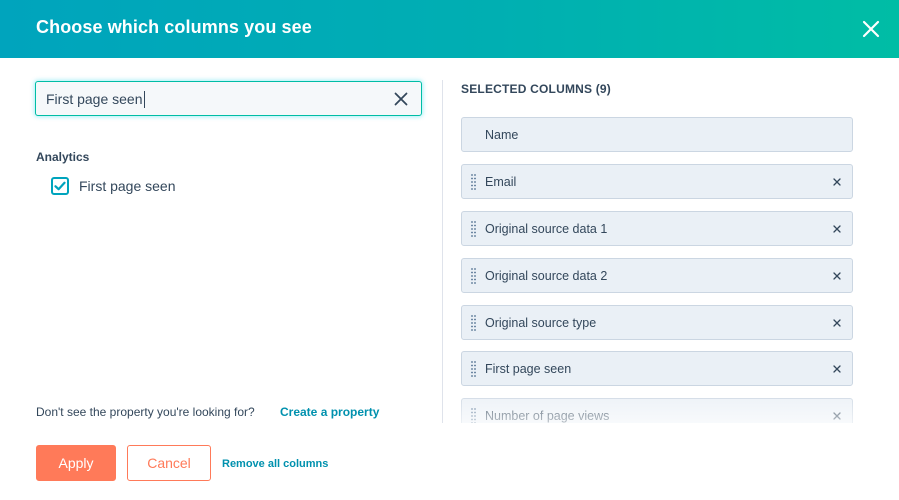 This screenshot has height=500, width=899. What do you see at coordinates (528, 369) in the screenshot?
I see `column-label: First page seen` at bounding box center [528, 369].